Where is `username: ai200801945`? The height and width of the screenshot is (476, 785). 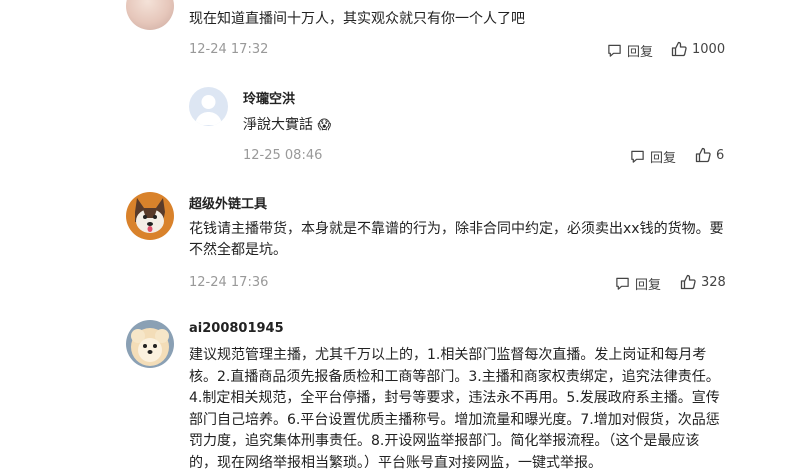 username: ai200801945 is located at coordinates (236, 328).